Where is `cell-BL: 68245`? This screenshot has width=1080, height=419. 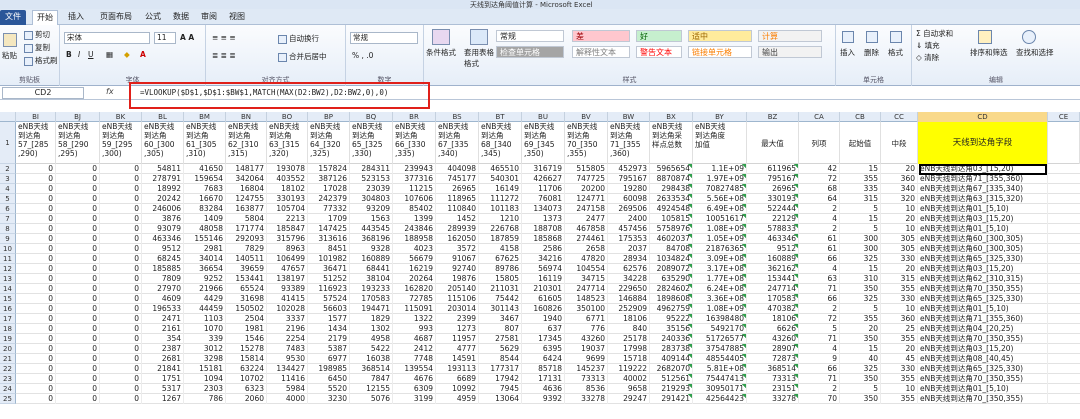
cell-BL: 68245 is located at coordinates (163, 259).